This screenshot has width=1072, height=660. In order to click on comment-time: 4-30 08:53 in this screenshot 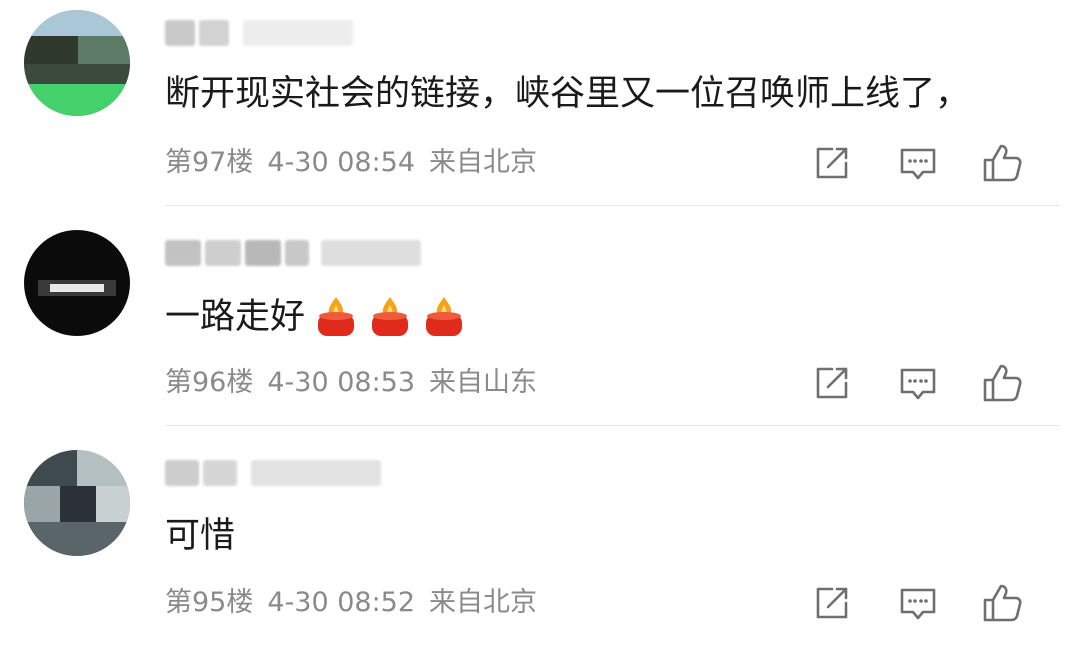, I will do `click(341, 382)`.